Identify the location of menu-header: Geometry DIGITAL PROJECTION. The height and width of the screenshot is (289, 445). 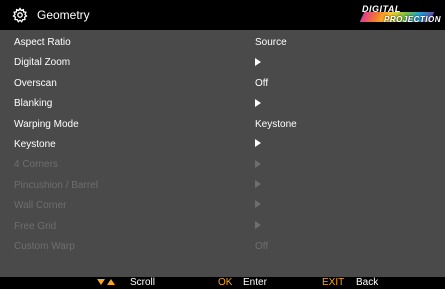
(222, 15).